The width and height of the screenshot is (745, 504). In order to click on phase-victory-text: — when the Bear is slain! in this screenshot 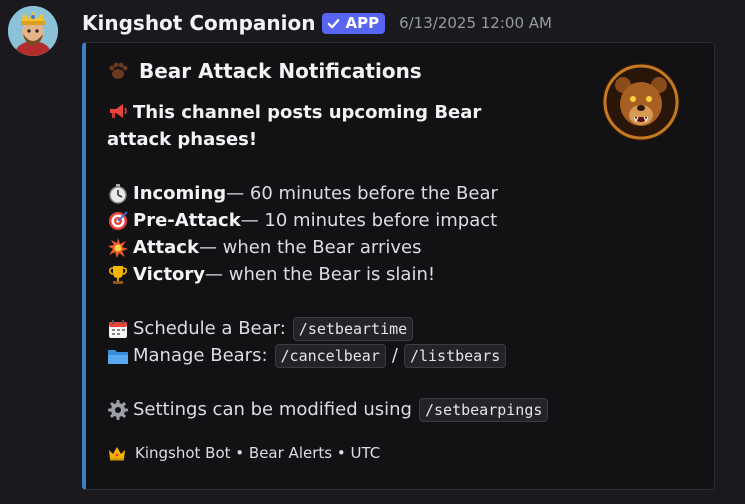, I will do `click(320, 274)`.